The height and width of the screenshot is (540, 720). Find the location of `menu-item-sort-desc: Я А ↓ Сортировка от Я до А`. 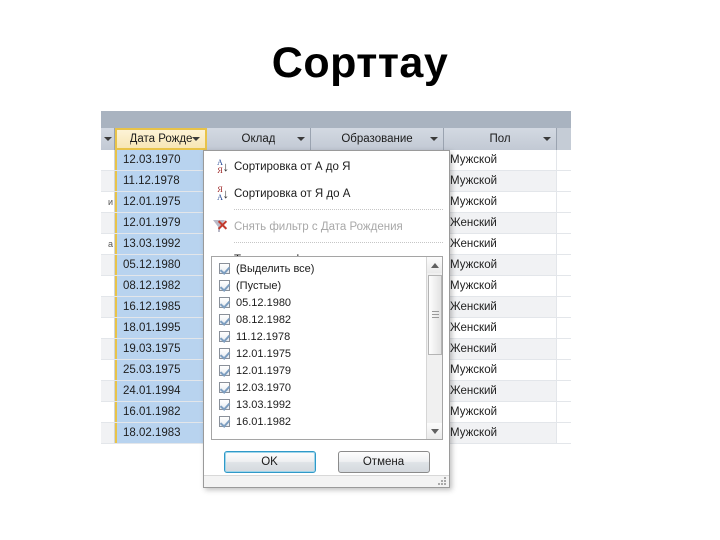

menu-item-sort-desc: Я А ↓ Сортировка от Я до А is located at coordinates (326, 193).